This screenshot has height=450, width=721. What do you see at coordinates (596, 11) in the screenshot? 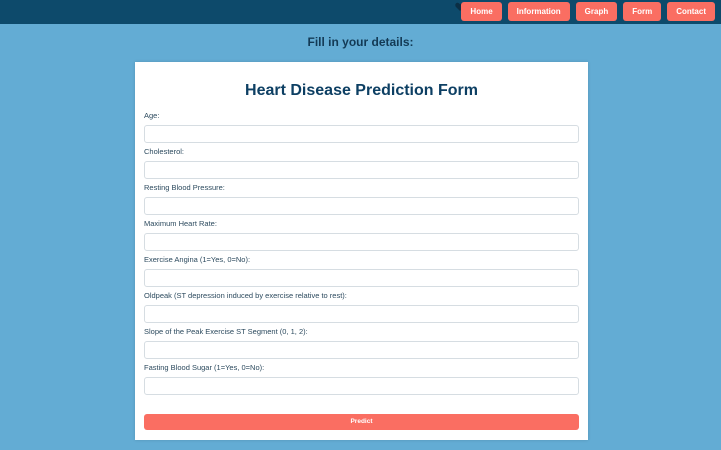
I see `nav-graph-button: Graph` at bounding box center [596, 11].